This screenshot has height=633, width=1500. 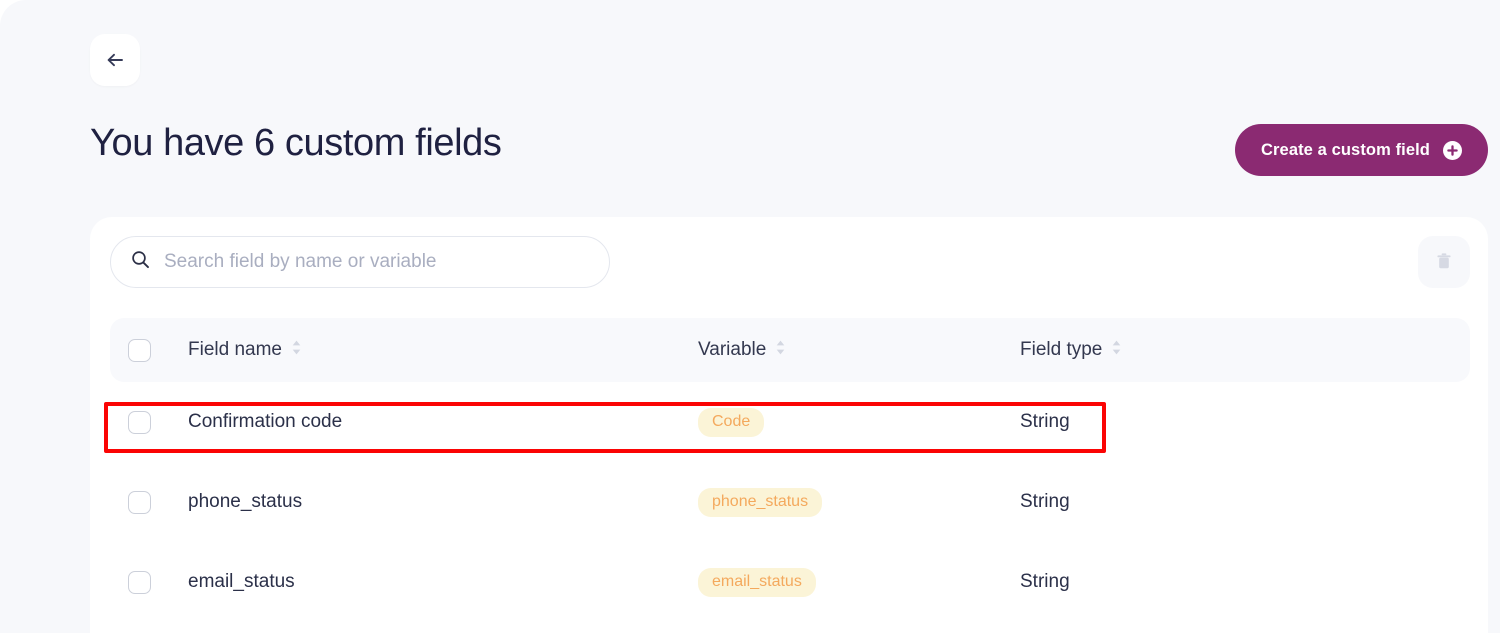 I want to click on variable-badge: phone_status, so click(x=760, y=502).